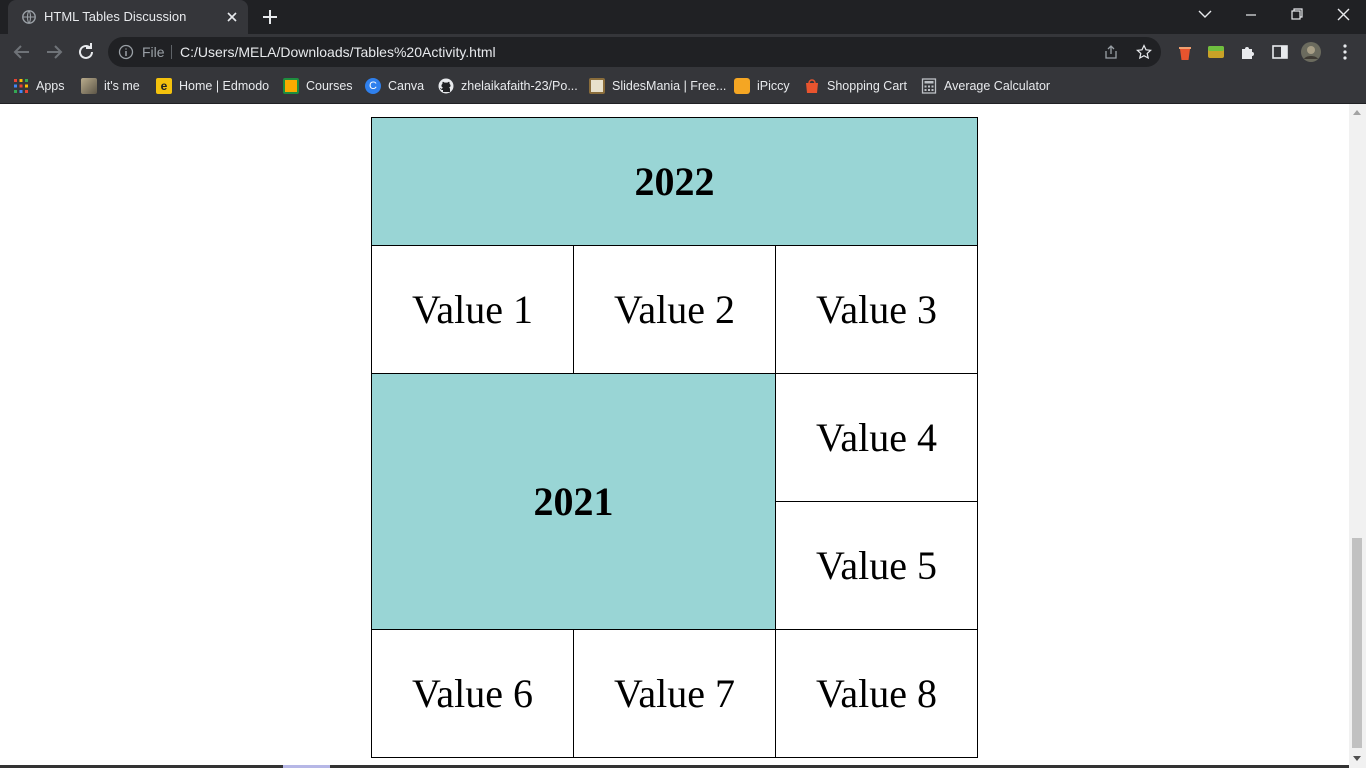 This screenshot has height=768, width=1366. Describe the element at coordinates (115, 16) in the screenshot. I see `tab-title: HTML Tables Discussion` at that location.